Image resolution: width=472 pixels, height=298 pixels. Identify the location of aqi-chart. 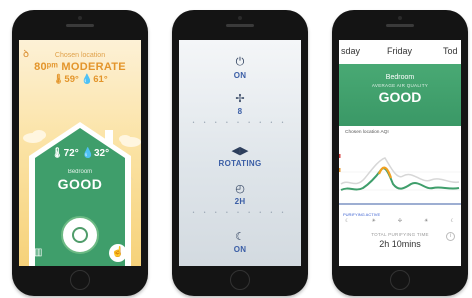
(400, 179).